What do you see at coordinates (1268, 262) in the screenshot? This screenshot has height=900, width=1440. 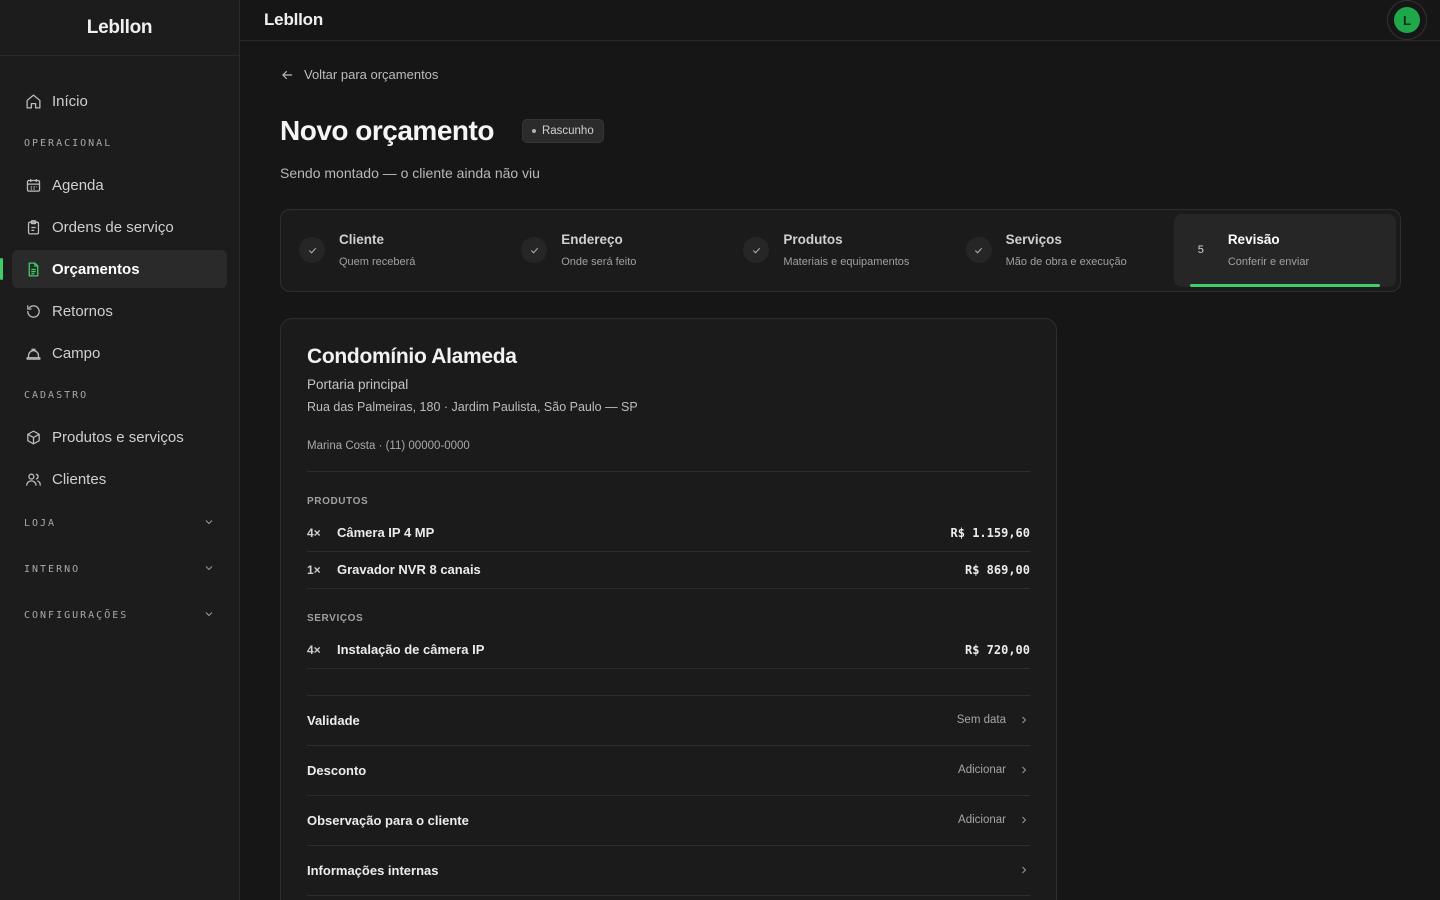 I see `step-subtitle: Conferir e enviar` at bounding box center [1268, 262].